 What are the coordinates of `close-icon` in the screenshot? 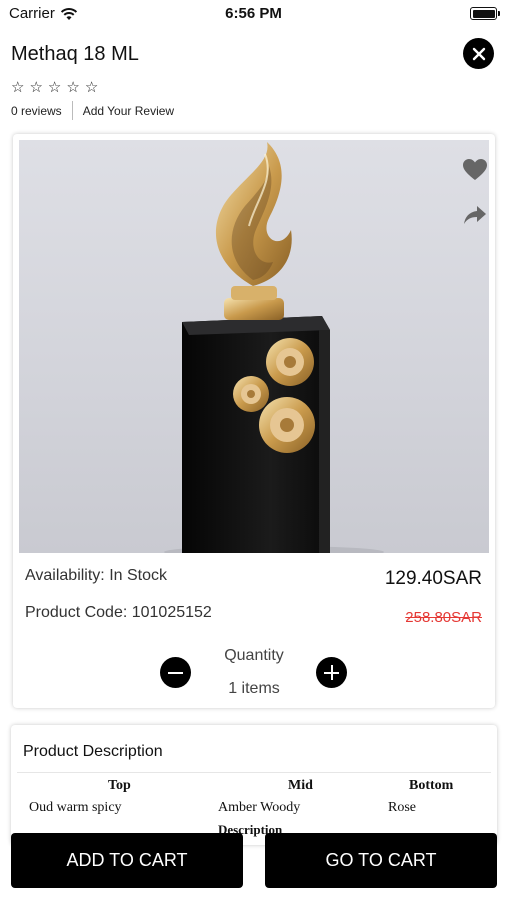 It's located at (478, 53).